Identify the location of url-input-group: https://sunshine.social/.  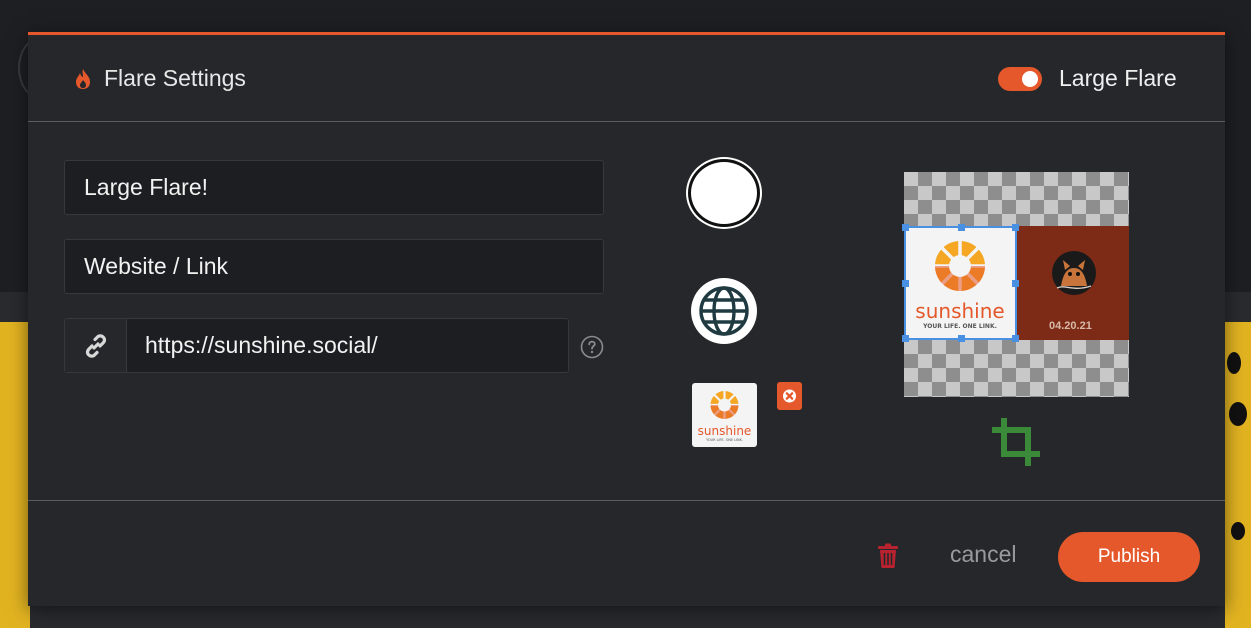
(316, 345).